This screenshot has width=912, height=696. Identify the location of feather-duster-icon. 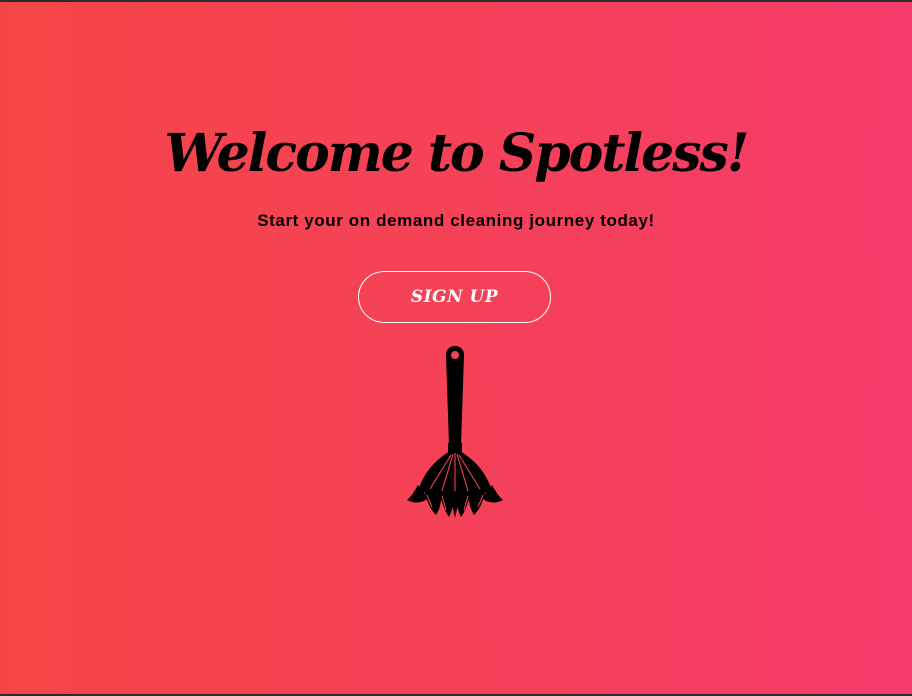
(455, 432).